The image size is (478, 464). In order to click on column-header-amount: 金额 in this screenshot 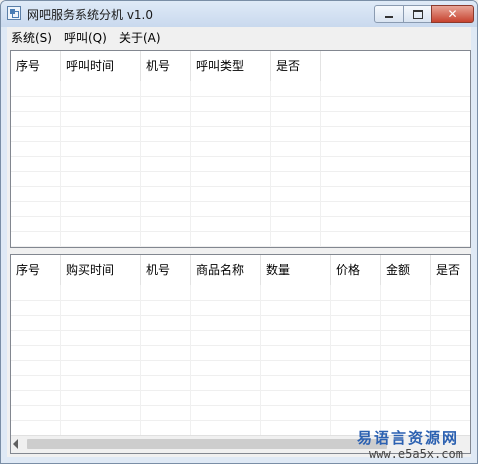, I will do `click(406, 270)`.